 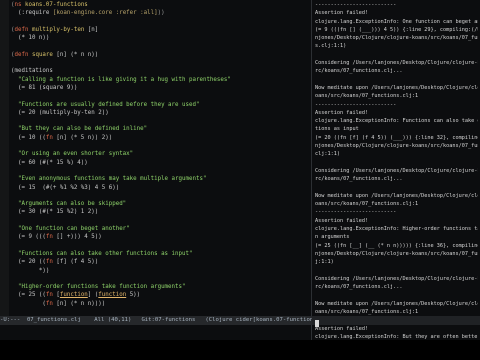 What do you see at coordinates (161, 188) in the screenshot?
I see `code-line: (= 15 (#(+ %1 %2 %3) 4 5 6))` at bounding box center [161, 188].